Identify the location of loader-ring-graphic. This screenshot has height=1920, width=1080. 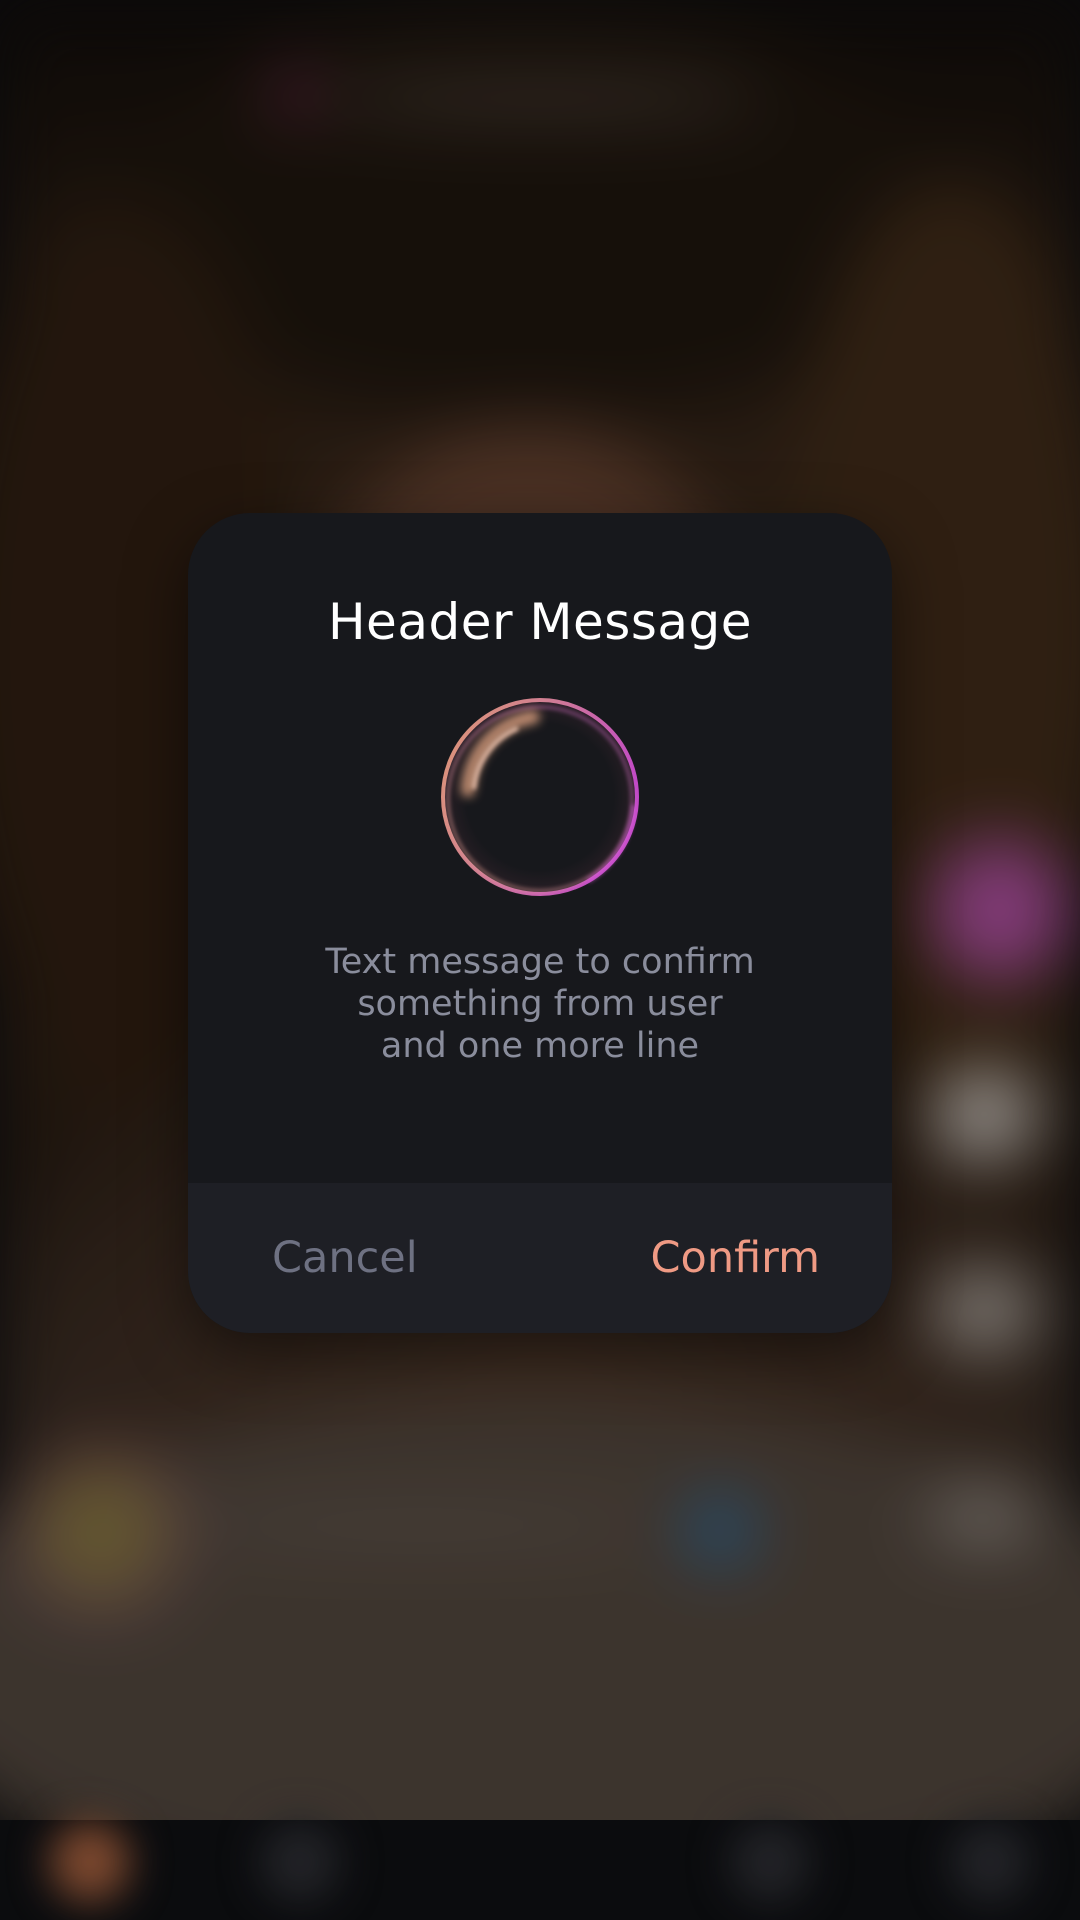
(540, 797).